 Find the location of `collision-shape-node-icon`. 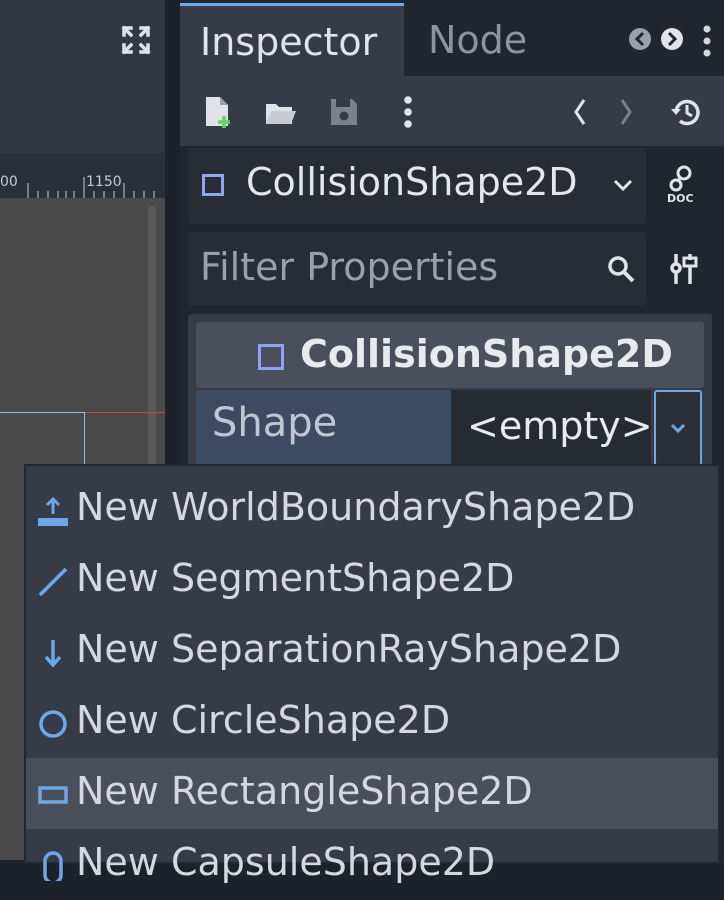

collision-shape-node-icon is located at coordinates (213, 185).